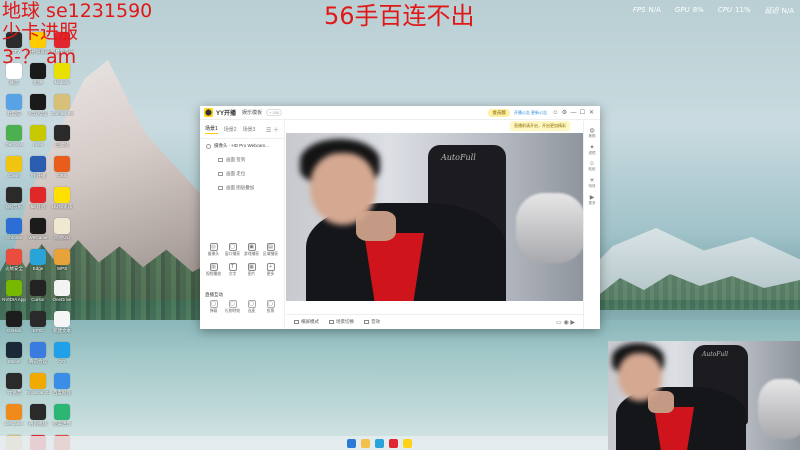  I want to click on desktop-icon: Steam, so click(14, 355).